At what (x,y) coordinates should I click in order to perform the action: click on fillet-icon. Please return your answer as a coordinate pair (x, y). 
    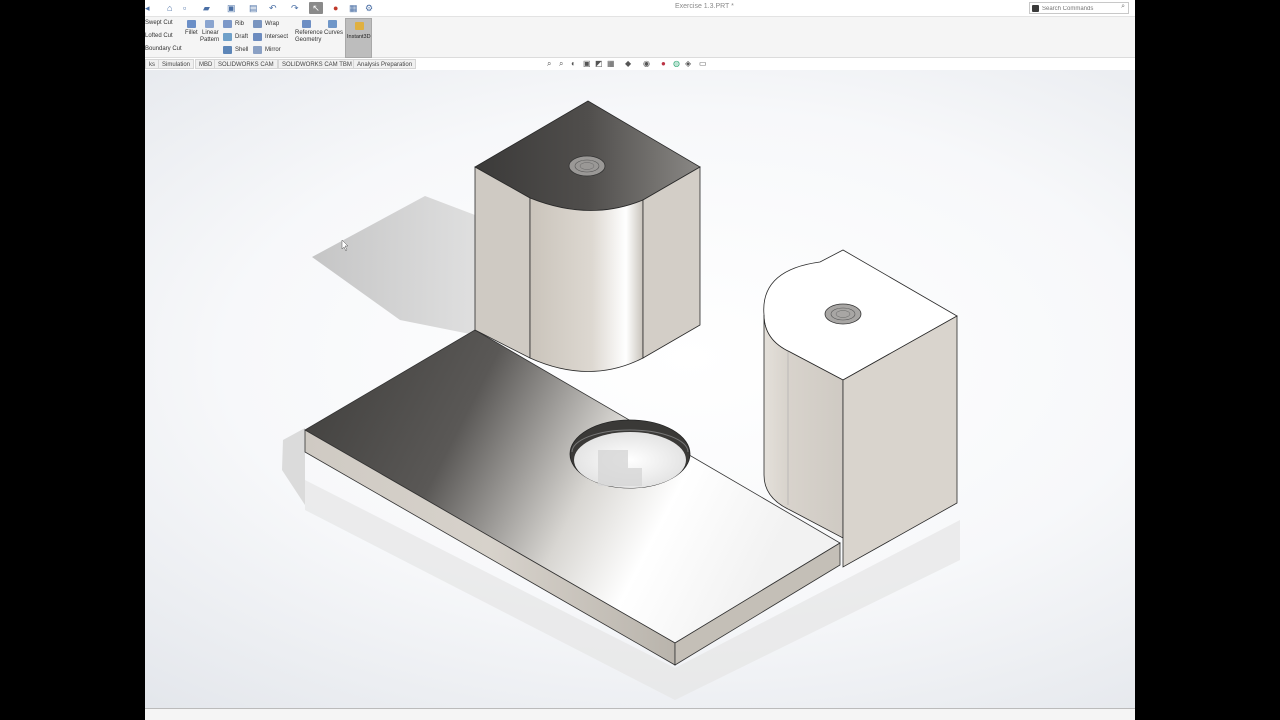
    Looking at the image, I should click on (191, 24).